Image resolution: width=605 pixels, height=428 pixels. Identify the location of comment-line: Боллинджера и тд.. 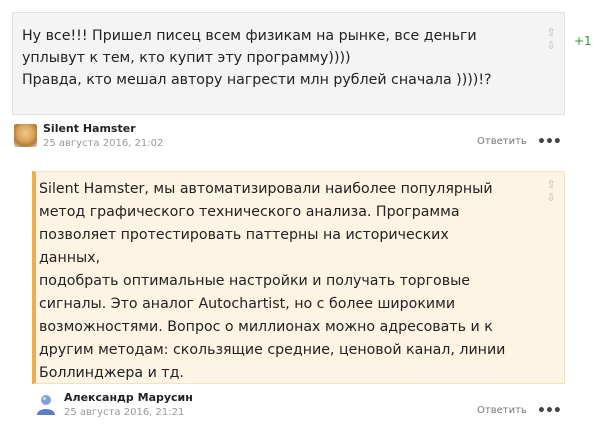
(111, 373).